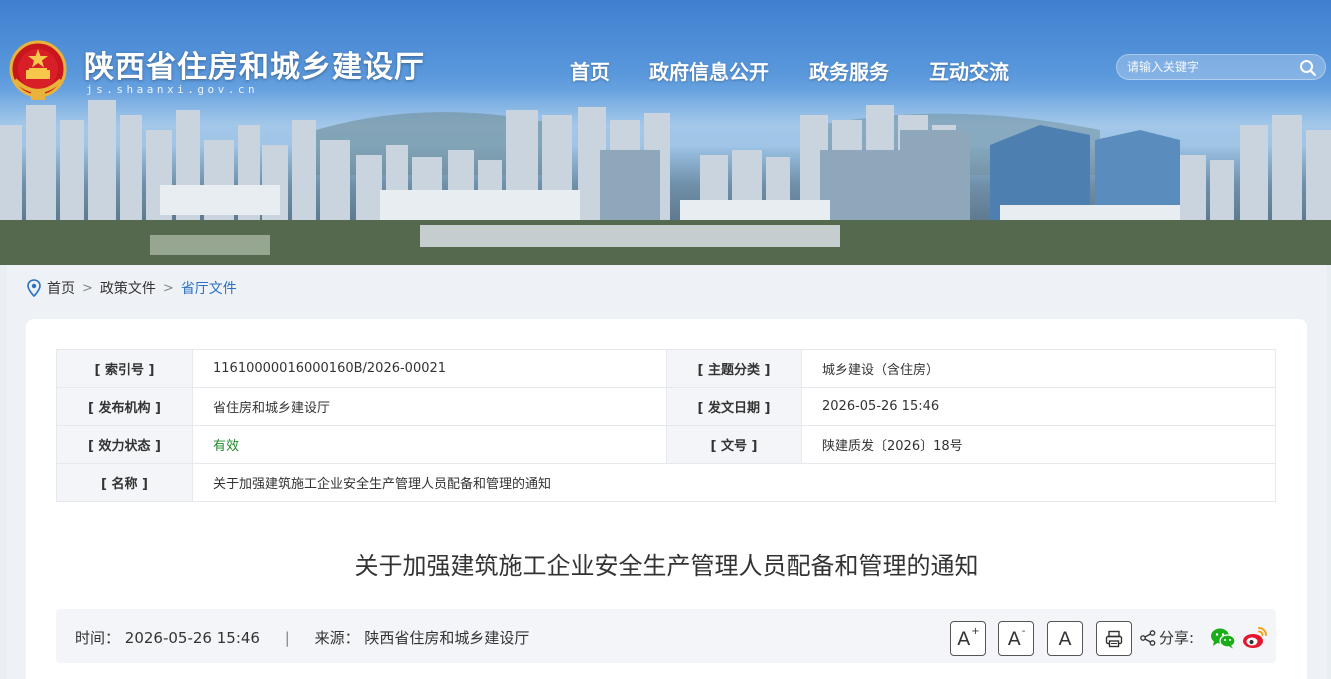  What do you see at coordinates (429, 444) in the screenshot?
I see `status-value: 有效` at bounding box center [429, 444].